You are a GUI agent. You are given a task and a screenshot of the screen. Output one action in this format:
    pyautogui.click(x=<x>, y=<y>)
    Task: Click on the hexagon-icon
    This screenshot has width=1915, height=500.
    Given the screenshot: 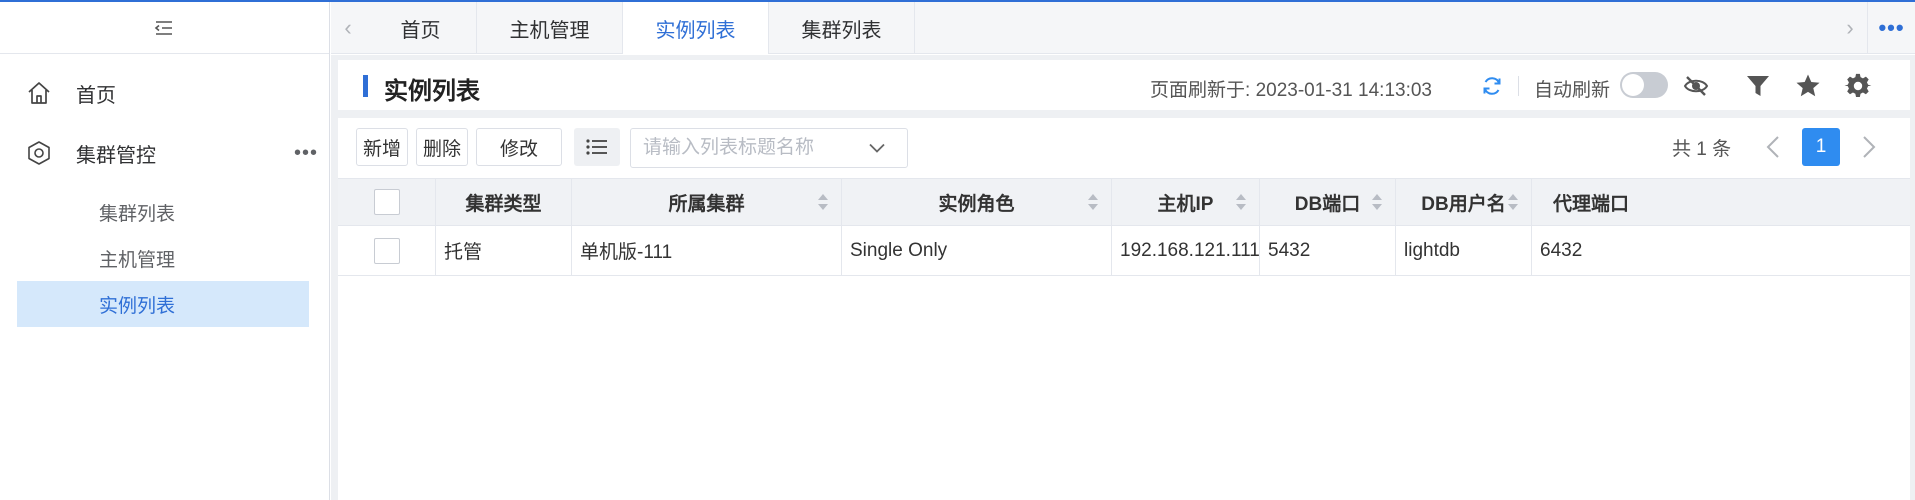 What is the action you would take?
    pyautogui.click(x=39, y=153)
    